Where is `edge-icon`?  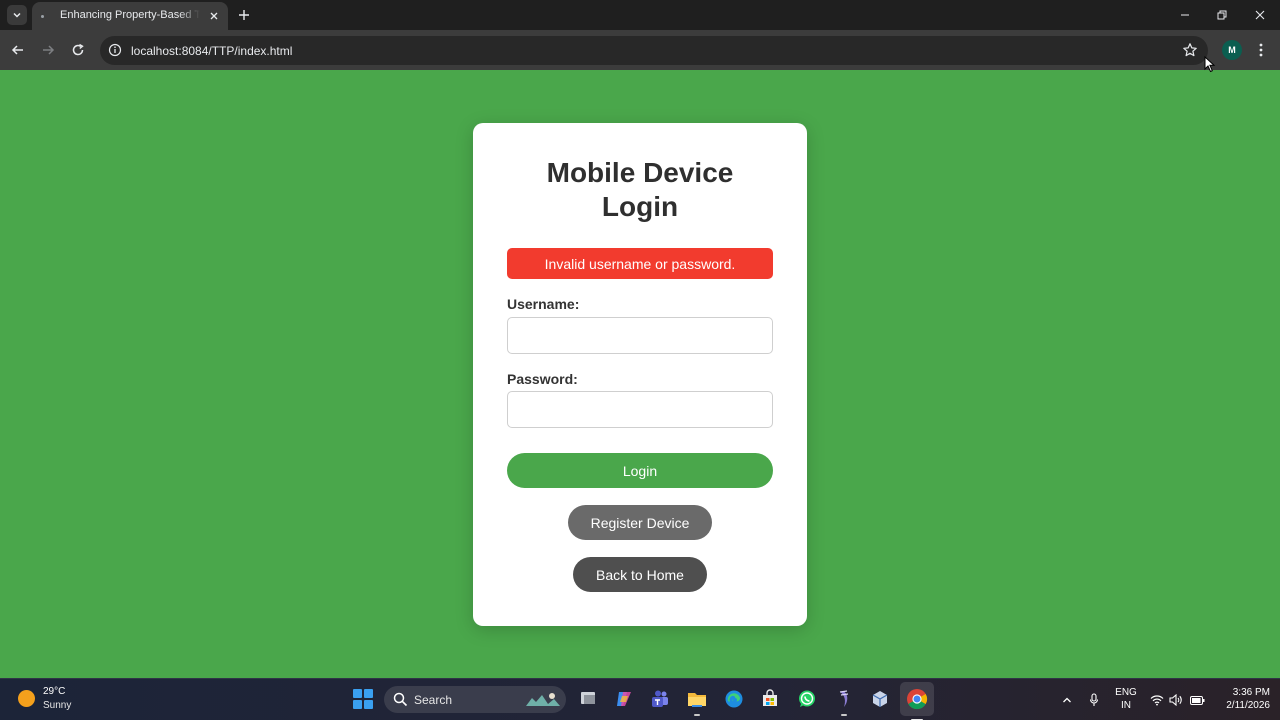 edge-icon is located at coordinates (734, 699).